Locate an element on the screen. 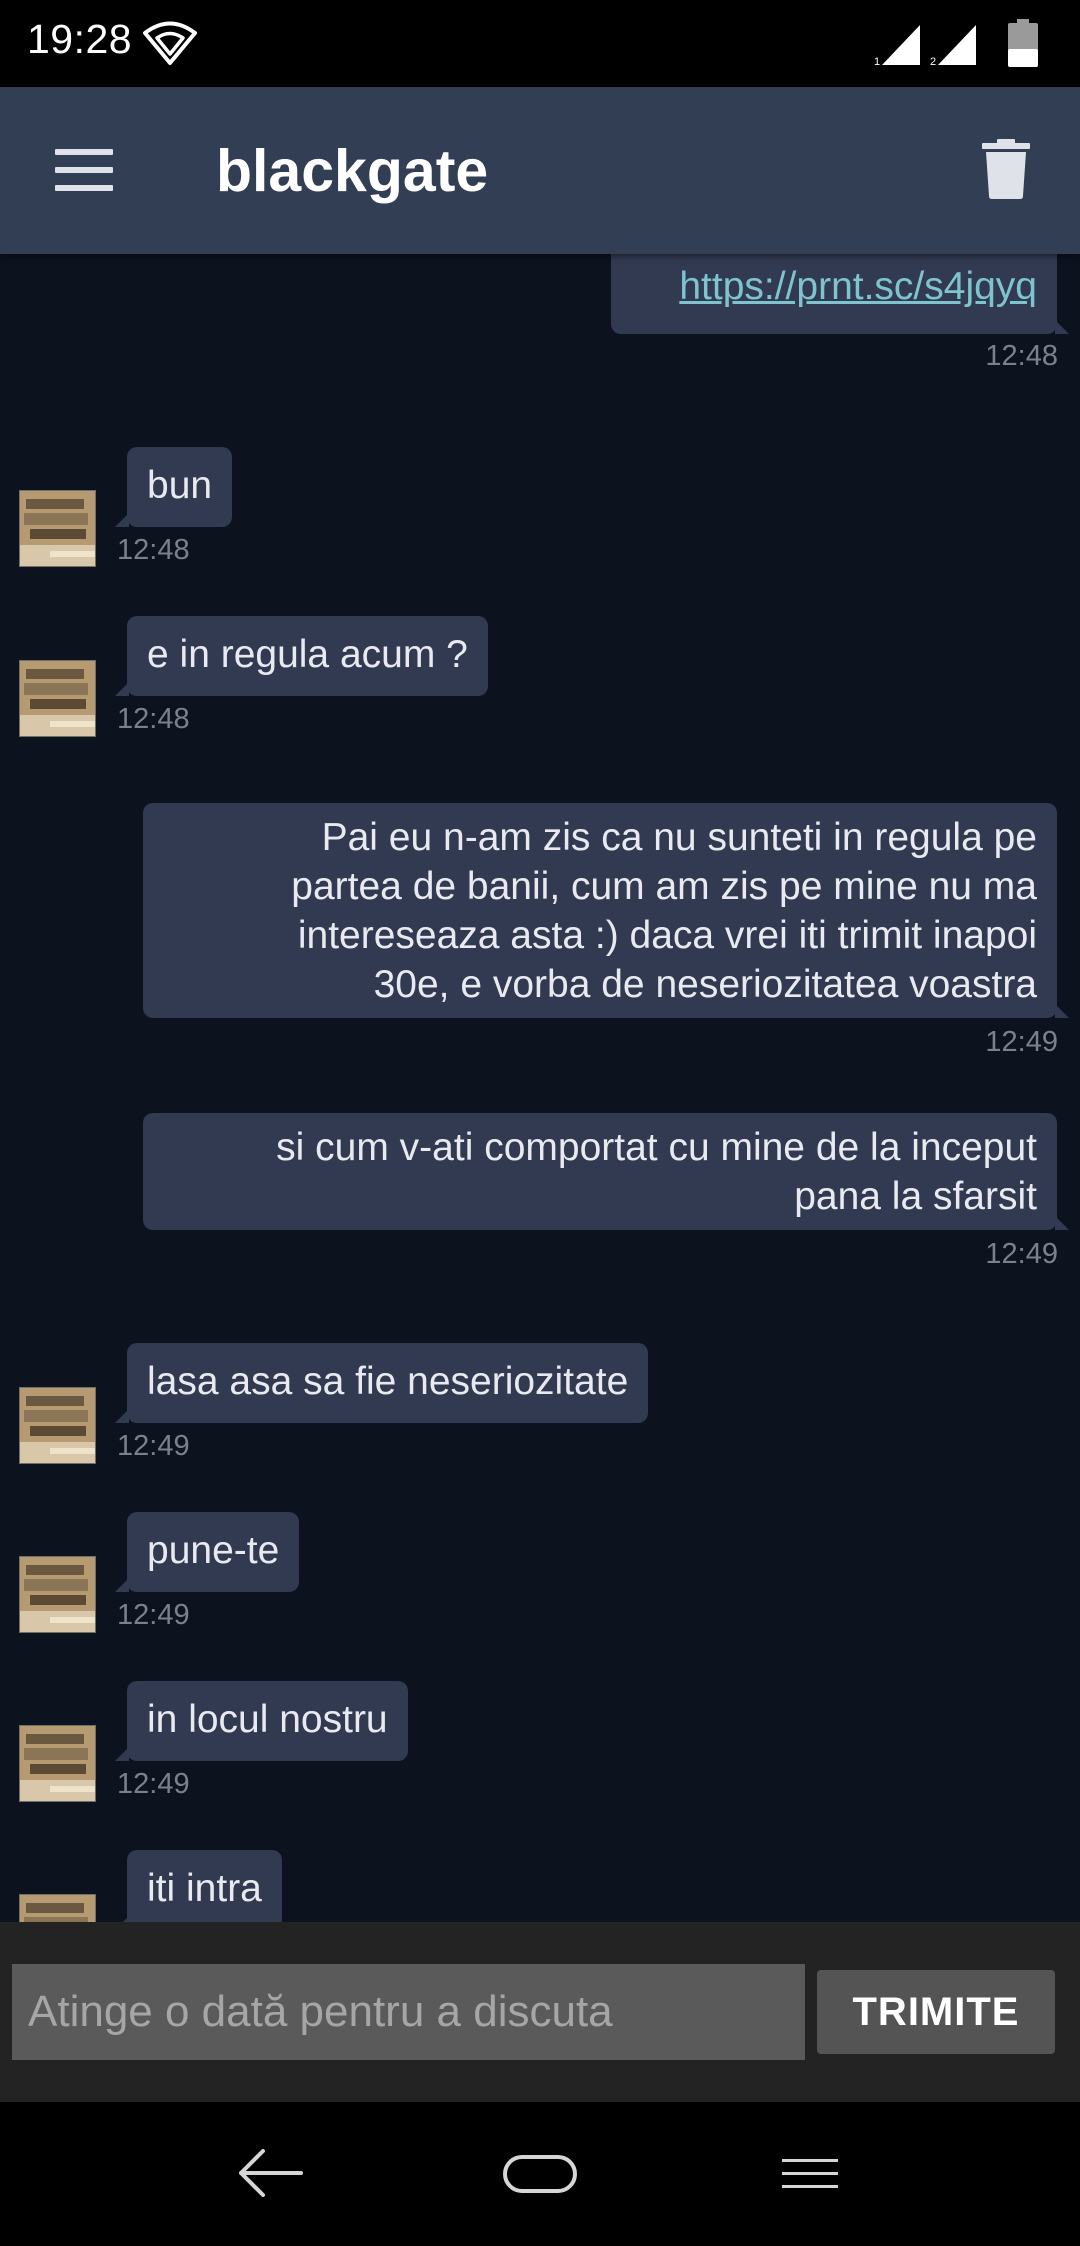  menu-icon is located at coordinates (84, 170).